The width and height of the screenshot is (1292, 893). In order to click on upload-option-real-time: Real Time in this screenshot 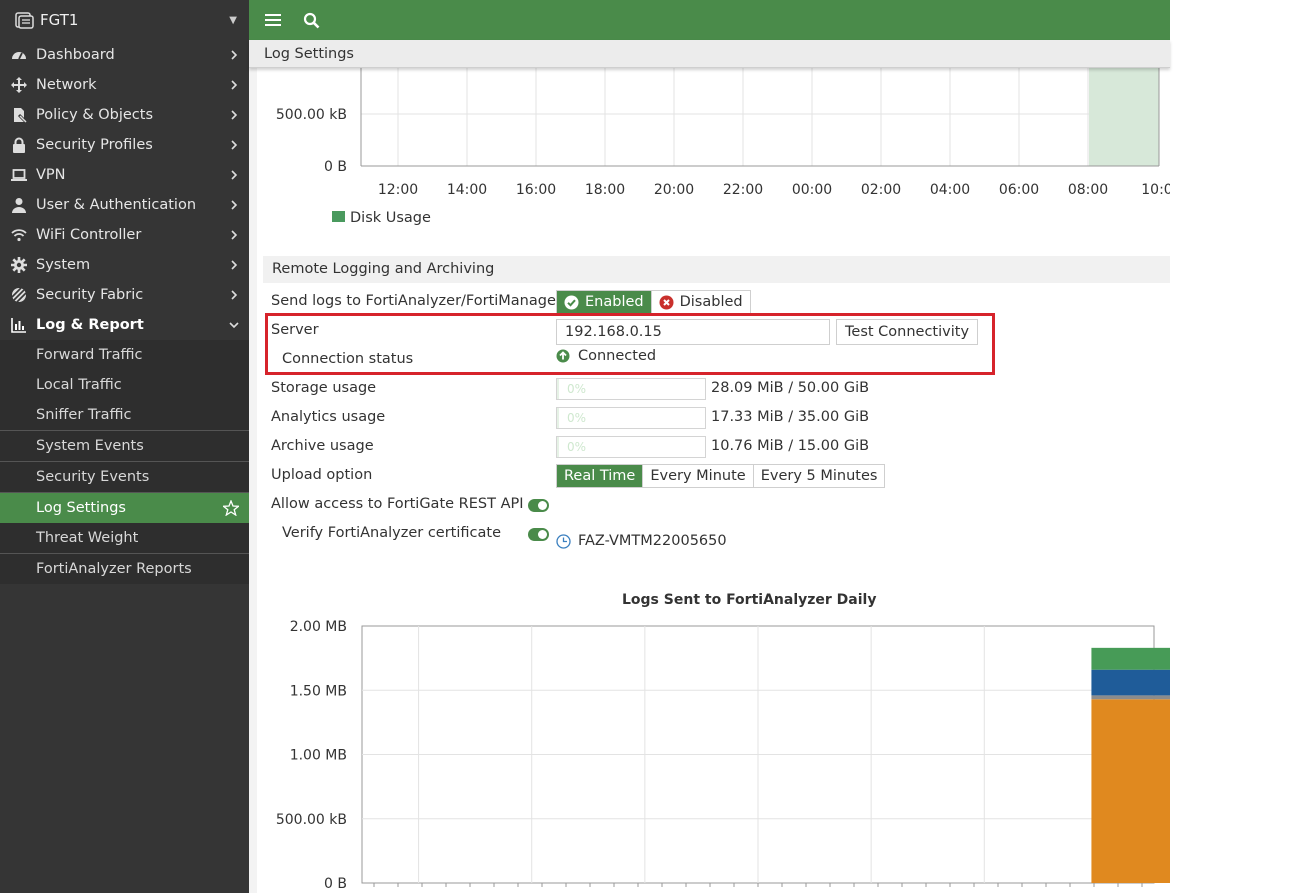, I will do `click(600, 476)`.